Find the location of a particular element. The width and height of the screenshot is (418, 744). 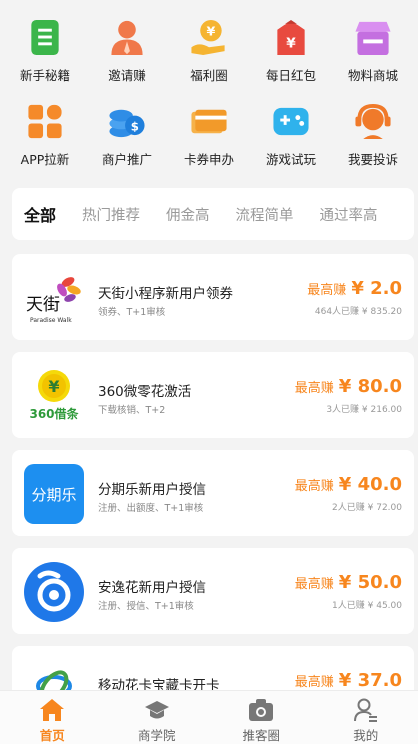

grid-item-game: 游戏试玩 is located at coordinates (291, 133).